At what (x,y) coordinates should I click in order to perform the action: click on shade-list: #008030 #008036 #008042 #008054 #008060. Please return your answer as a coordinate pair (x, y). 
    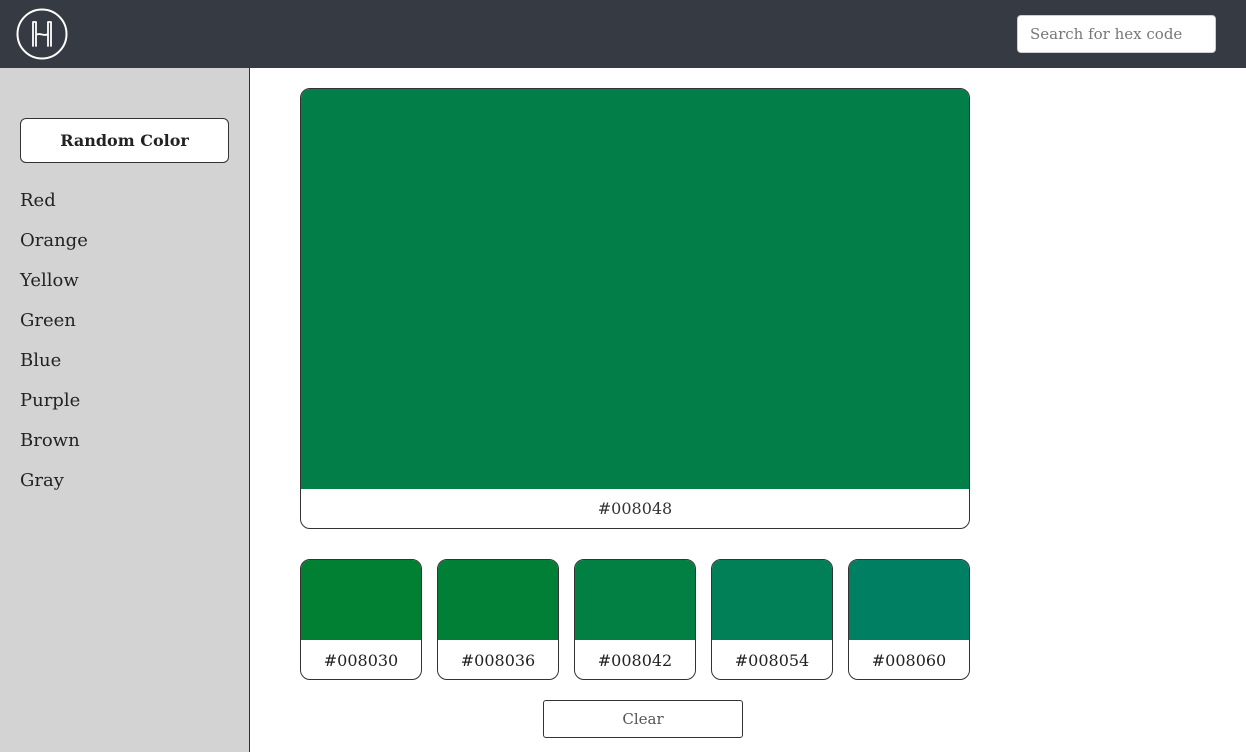
    Looking at the image, I should click on (635, 619).